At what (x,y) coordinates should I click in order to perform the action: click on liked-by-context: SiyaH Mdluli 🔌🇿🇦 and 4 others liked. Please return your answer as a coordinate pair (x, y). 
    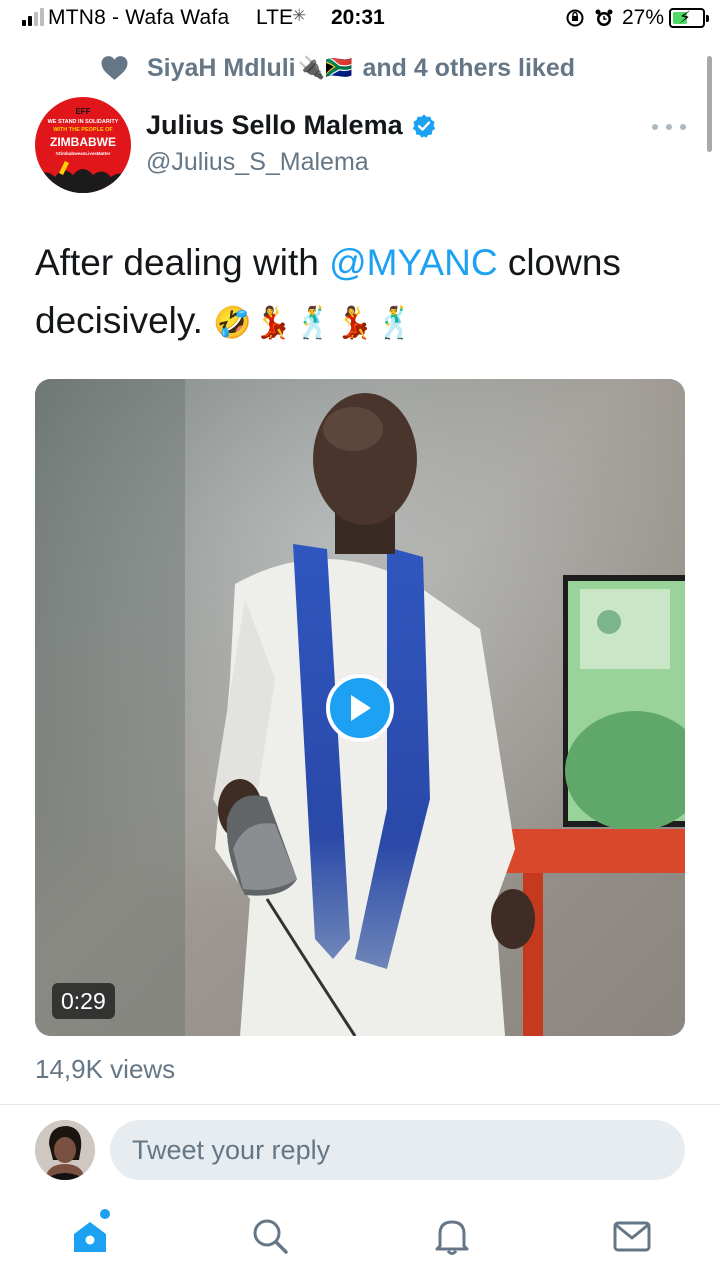
    Looking at the image, I should click on (337, 68).